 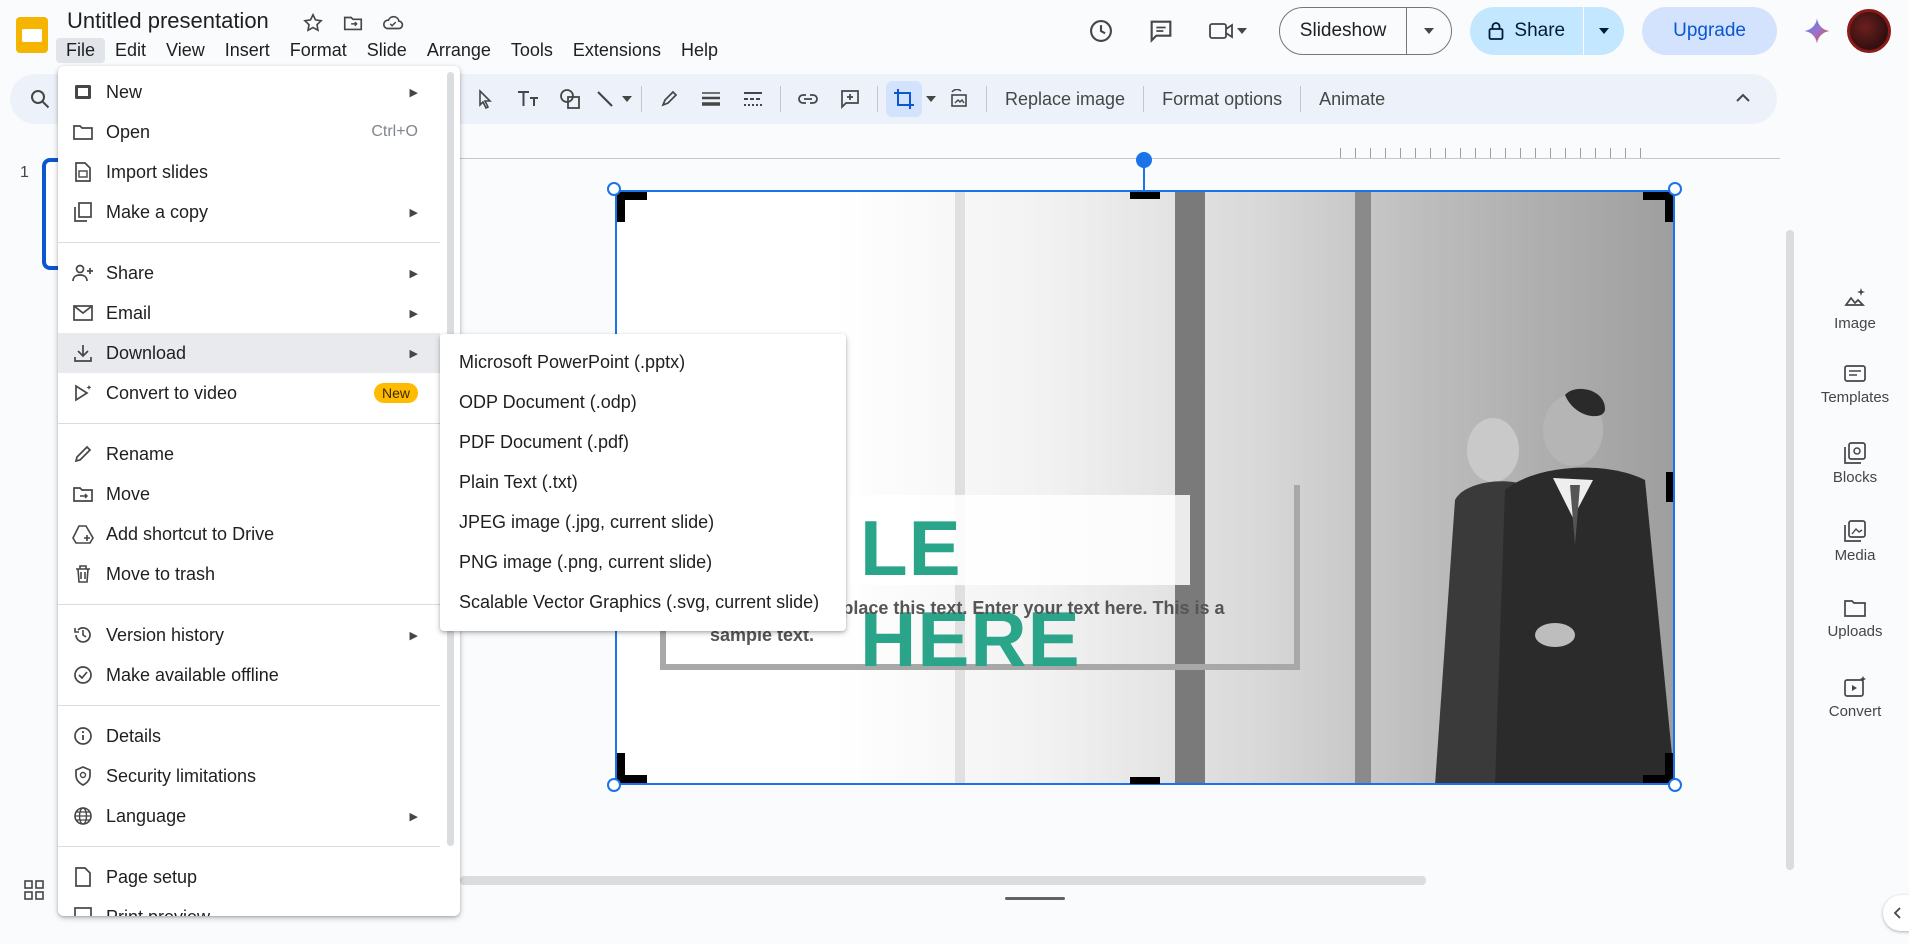 What do you see at coordinates (83, 393) in the screenshot?
I see `convert-video-icon` at bounding box center [83, 393].